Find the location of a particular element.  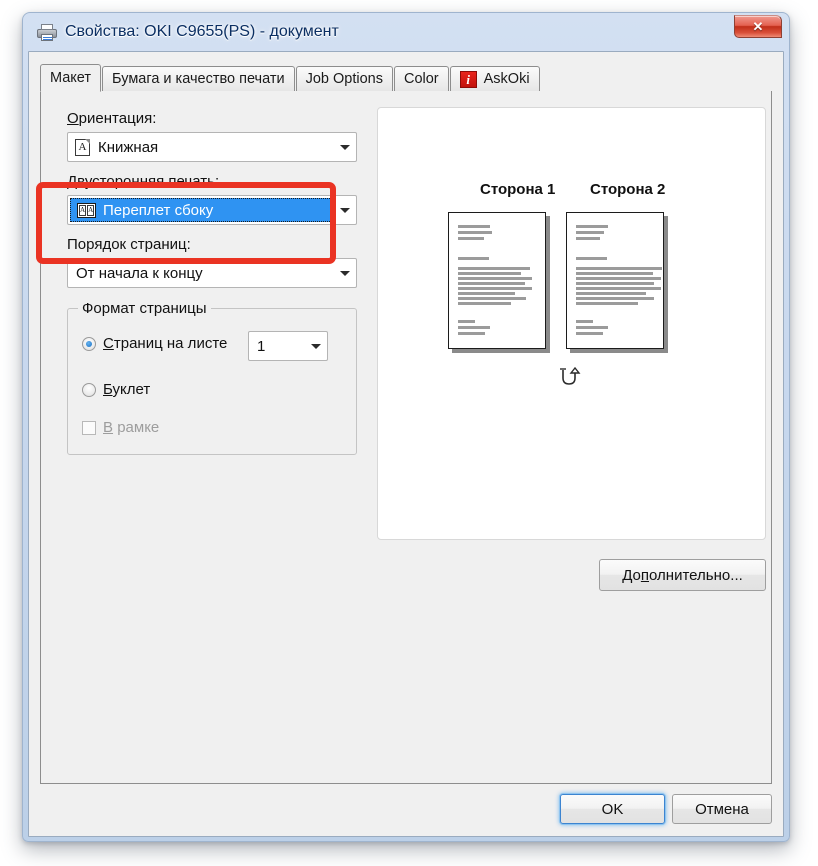

radio-booklet: Буклет Буклет is located at coordinates (116, 389).